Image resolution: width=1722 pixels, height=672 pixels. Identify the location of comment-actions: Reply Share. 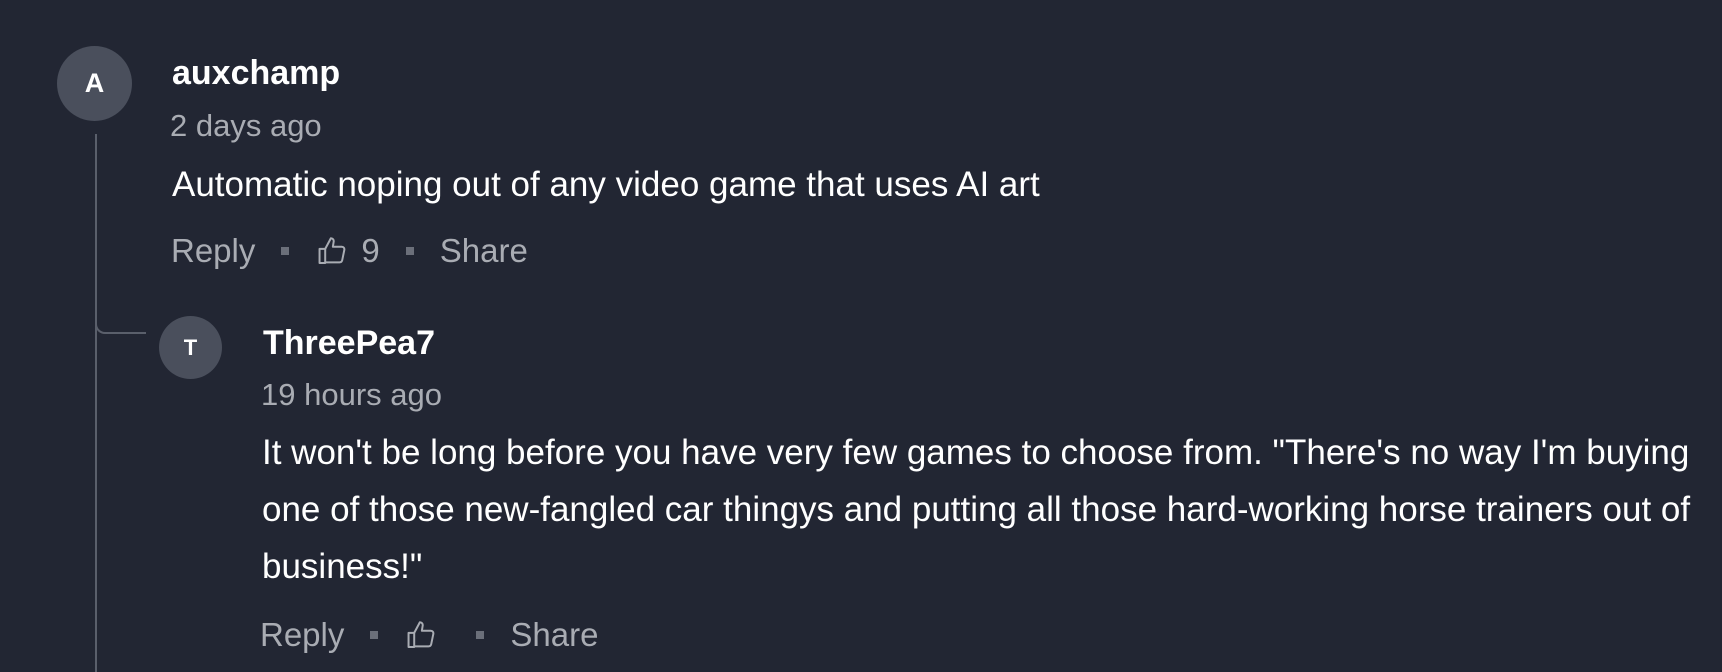
(429, 635).